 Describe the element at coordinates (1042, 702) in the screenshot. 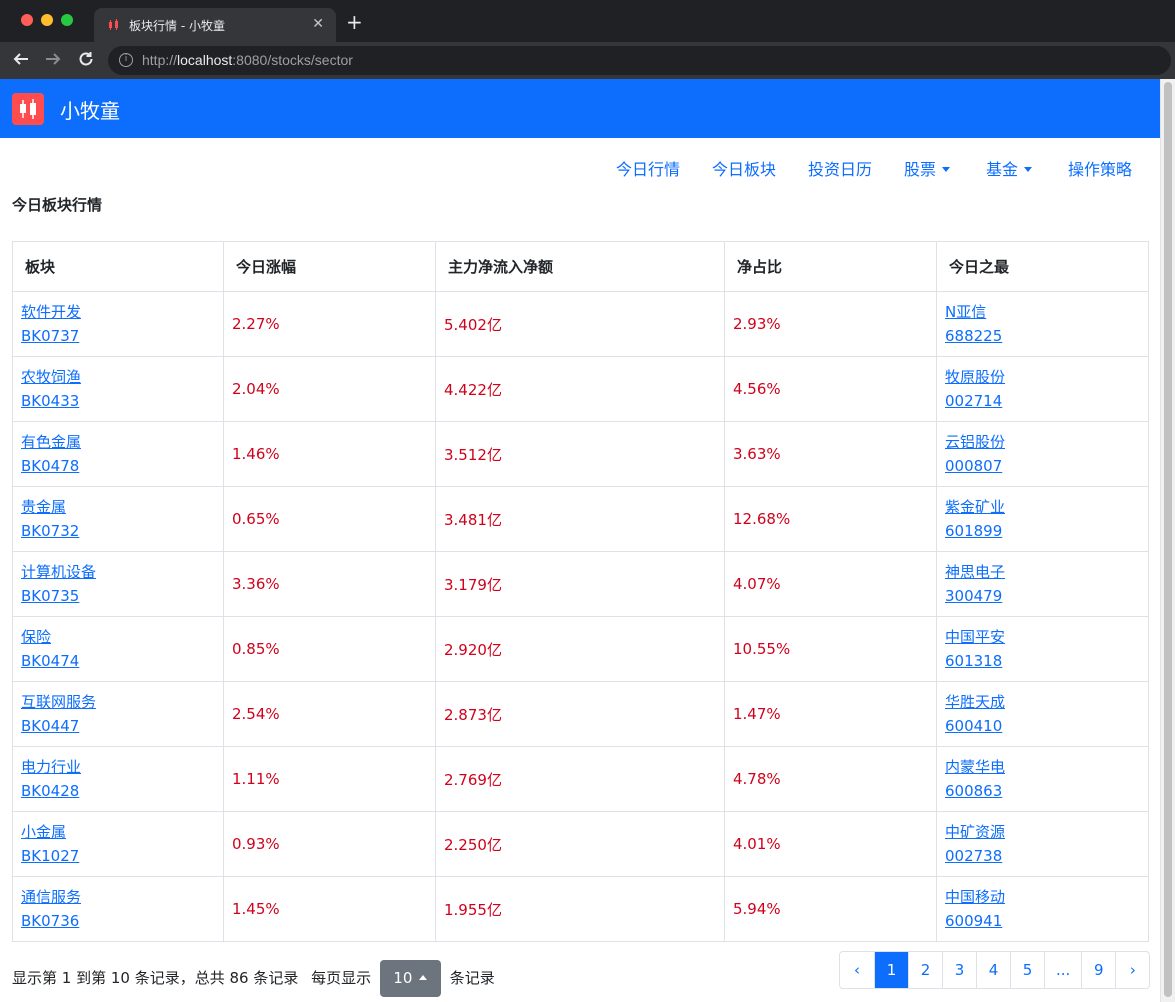

I see `top-stock-name-link: 华胜天成` at that location.